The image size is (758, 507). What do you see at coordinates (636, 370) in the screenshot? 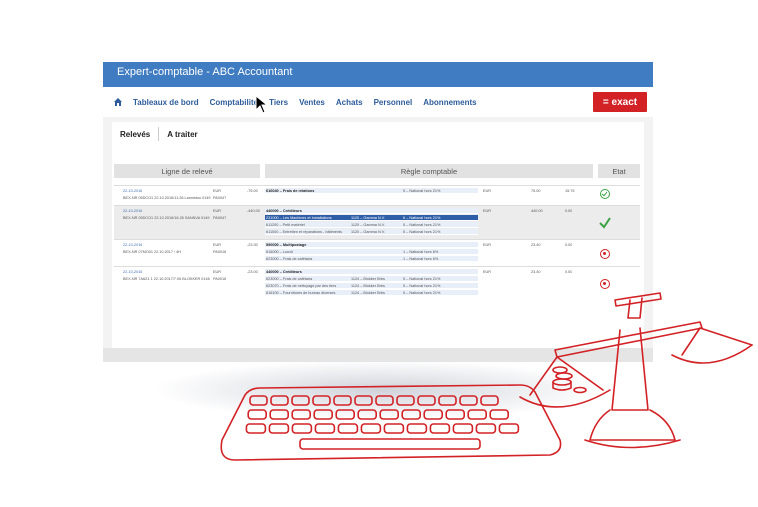
I see `balance-scale-icon` at bounding box center [636, 370].